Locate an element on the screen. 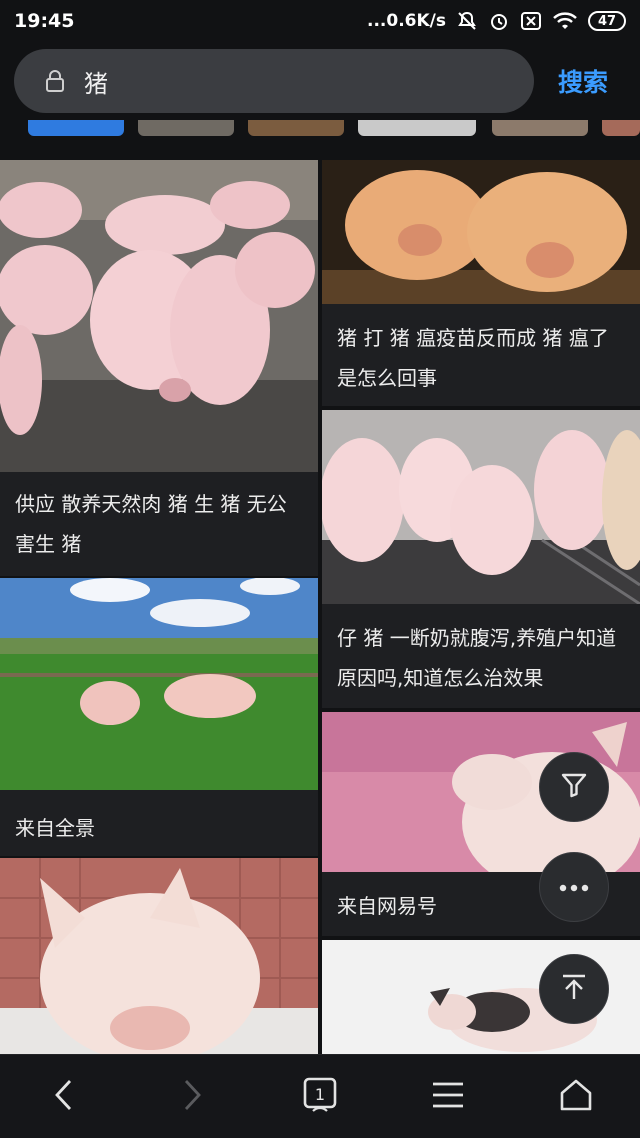 This screenshot has height=1138, width=640. lock-icon is located at coordinates (55, 81).